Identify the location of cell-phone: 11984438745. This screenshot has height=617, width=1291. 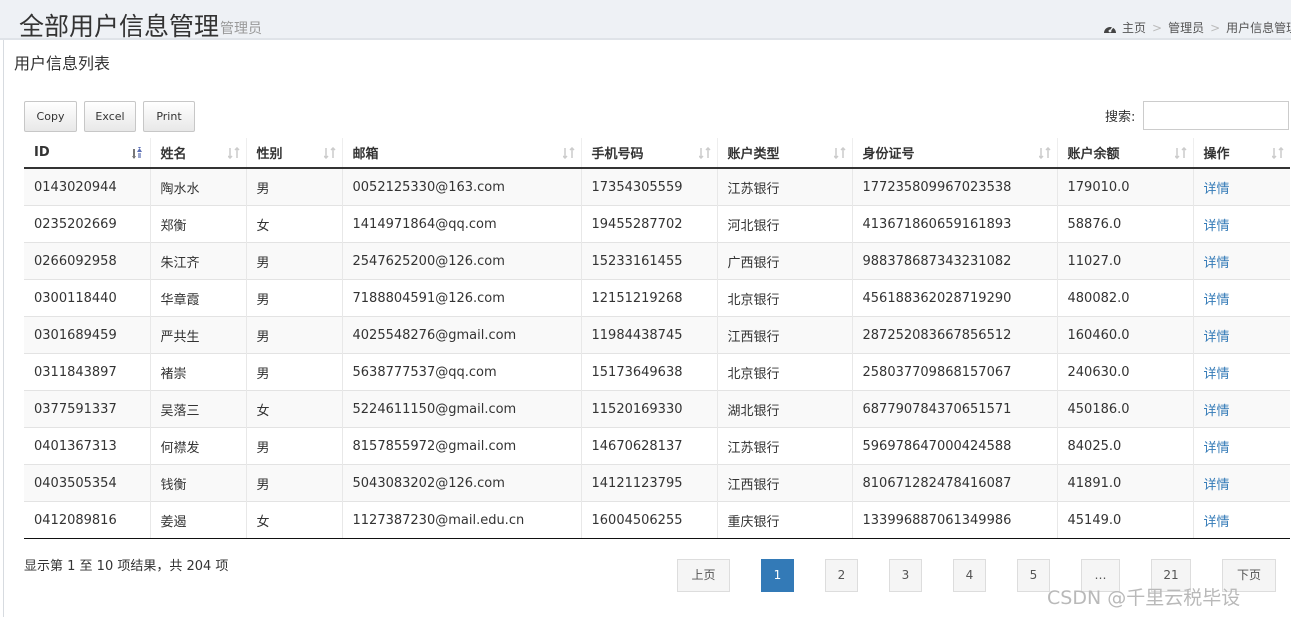
(648, 335).